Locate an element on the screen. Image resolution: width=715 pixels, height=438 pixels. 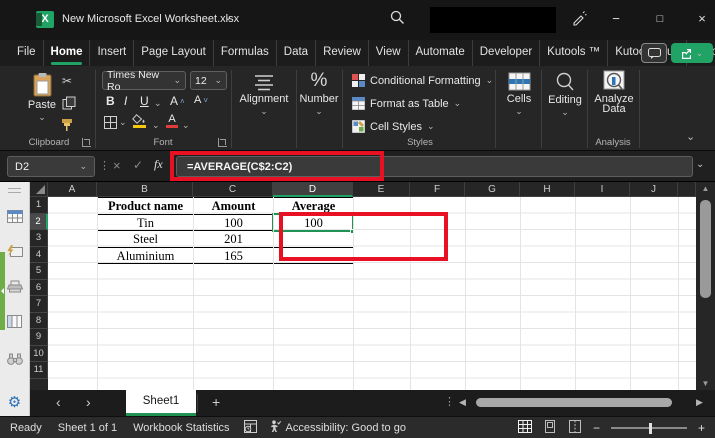
row-headers: 1 2 3 4 5 6 7 8 9 10 11 is located at coordinates (39, 293).